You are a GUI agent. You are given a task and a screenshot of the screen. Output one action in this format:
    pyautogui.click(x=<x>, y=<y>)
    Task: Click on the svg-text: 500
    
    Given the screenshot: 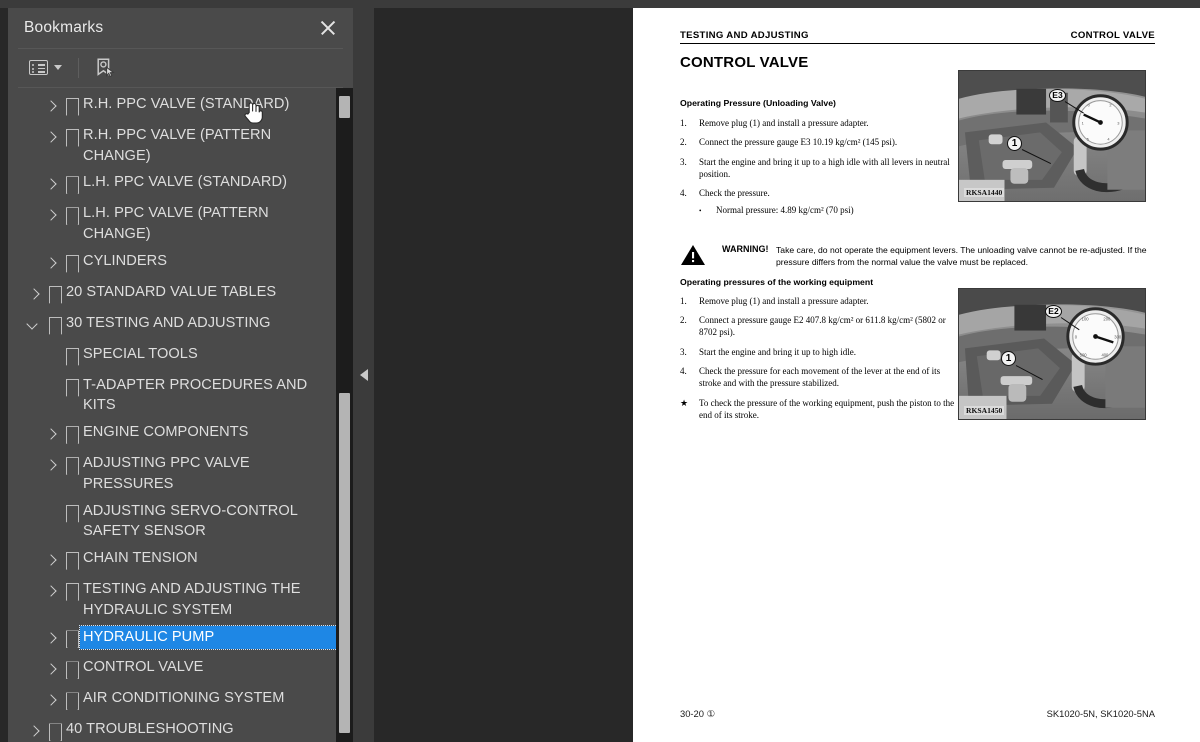 What is the action you would take?
    pyautogui.click(x=1084, y=354)
    